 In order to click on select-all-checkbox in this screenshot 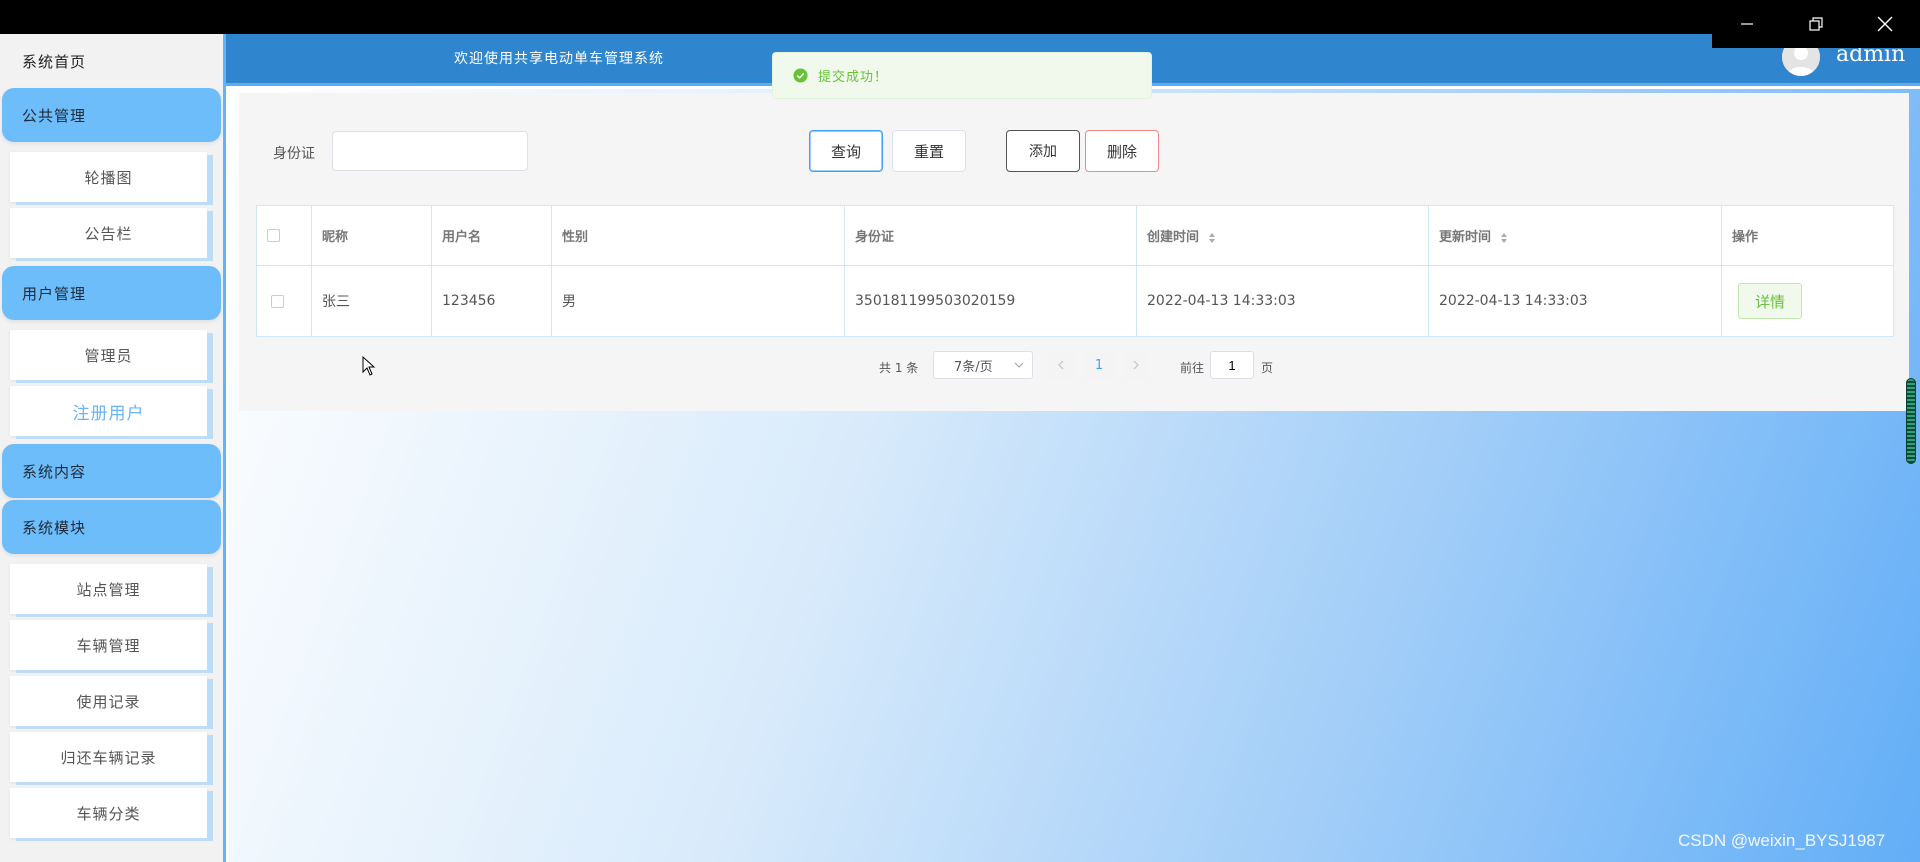, I will do `click(273, 235)`.